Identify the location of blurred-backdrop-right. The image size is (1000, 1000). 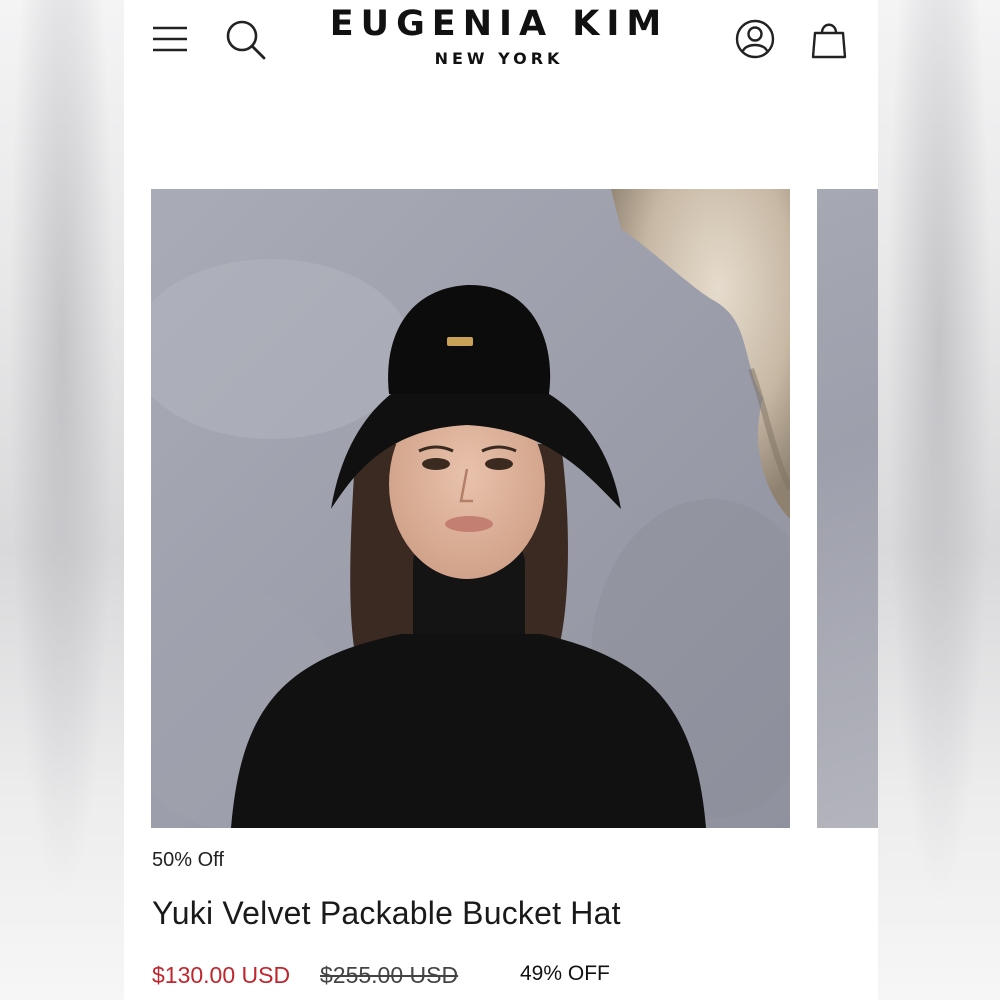
(939, 500).